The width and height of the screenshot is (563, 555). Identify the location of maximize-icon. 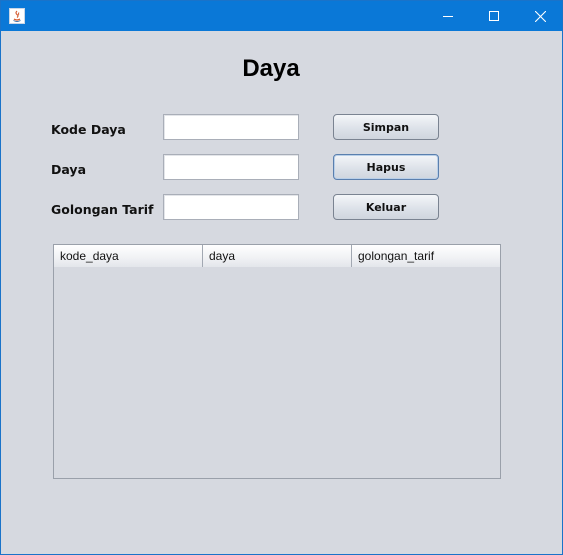
(494, 16).